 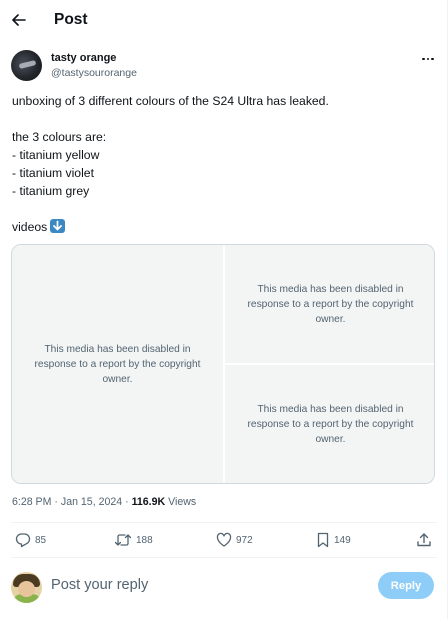 What do you see at coordinates (222, 227) in the screenshot?
I see `tweet-line-videos: videos` at bounding box center [222, 227].